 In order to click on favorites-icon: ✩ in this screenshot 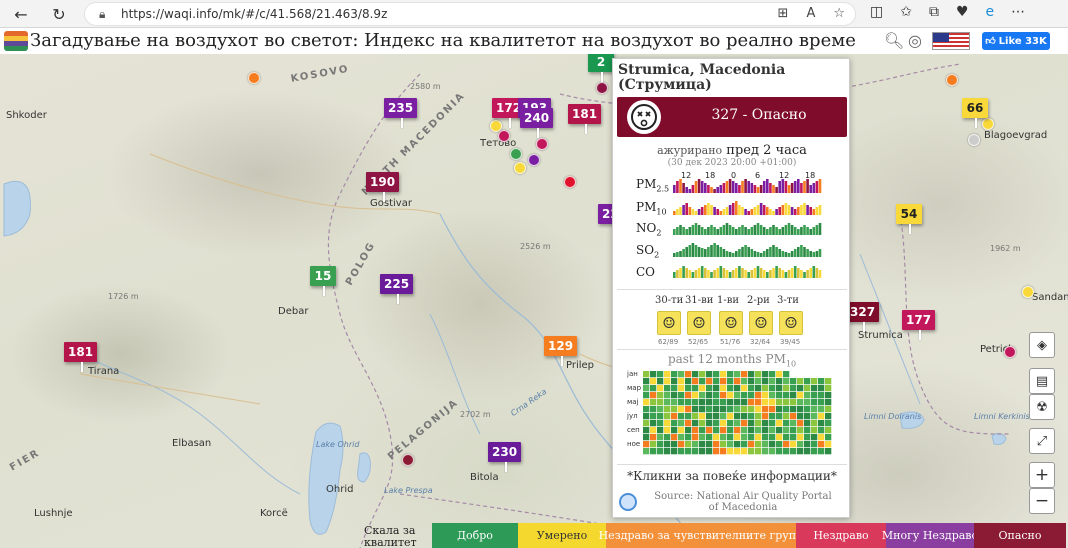, I will do `click(906, 12)`.